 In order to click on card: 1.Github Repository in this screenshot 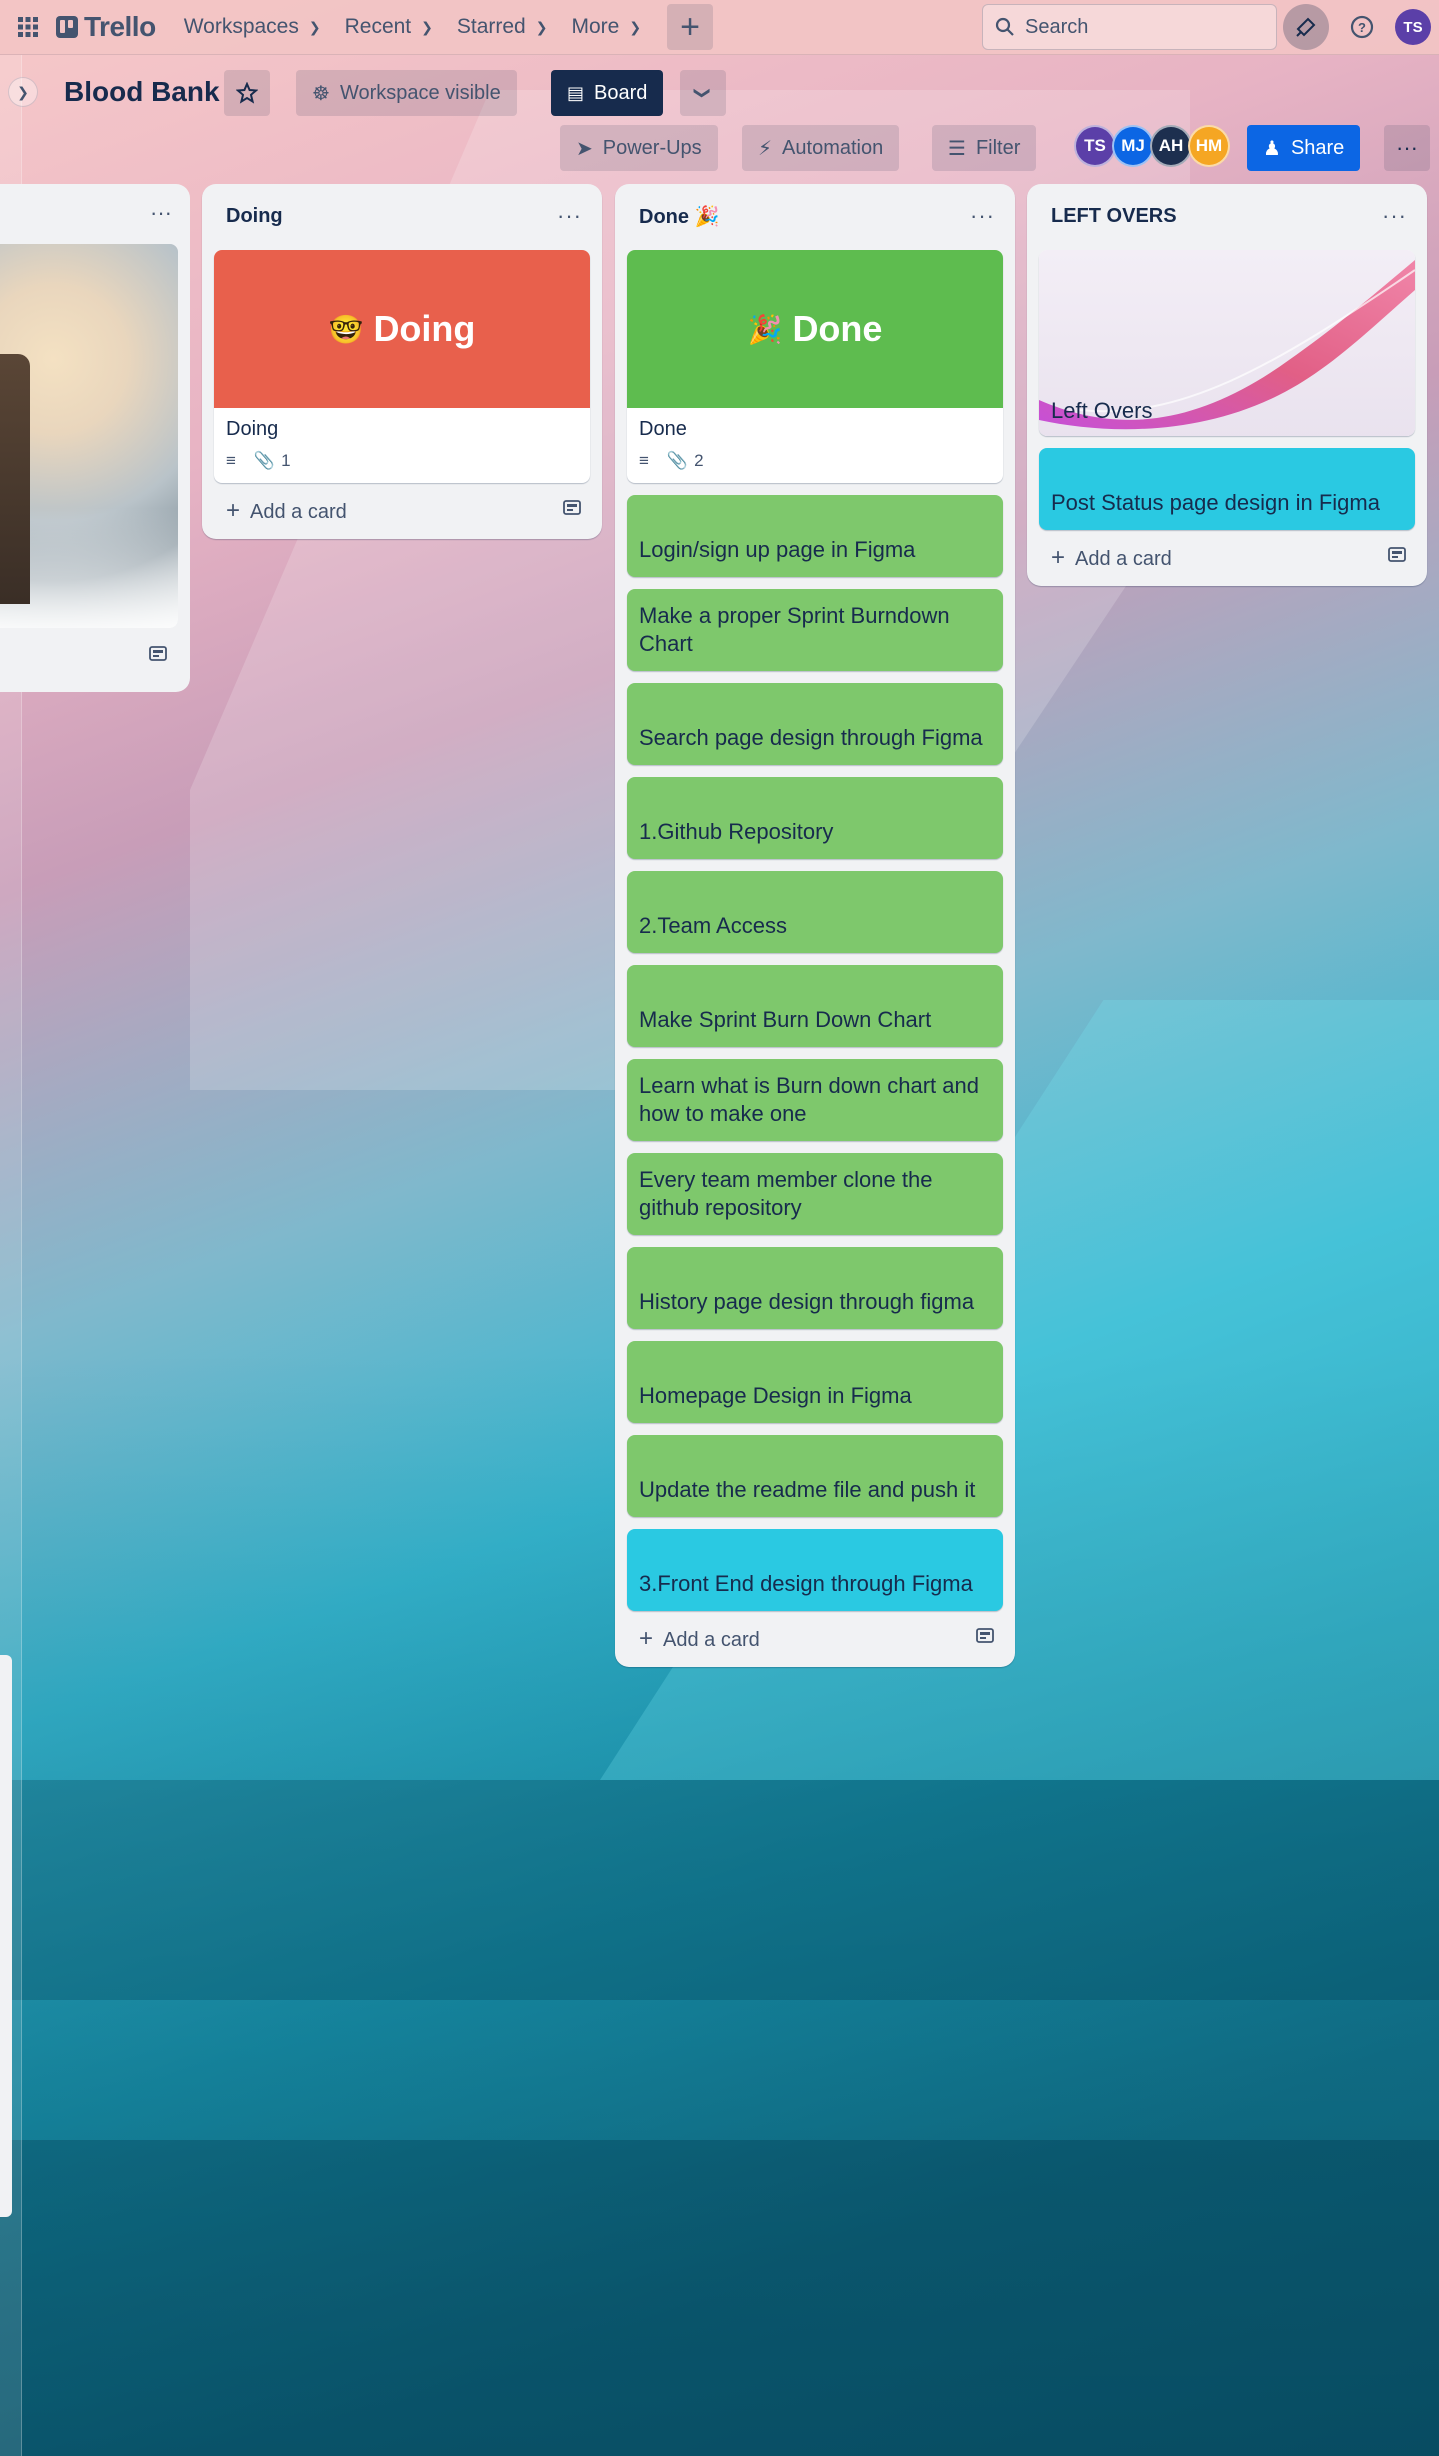, I will do `click(815, 818)`.